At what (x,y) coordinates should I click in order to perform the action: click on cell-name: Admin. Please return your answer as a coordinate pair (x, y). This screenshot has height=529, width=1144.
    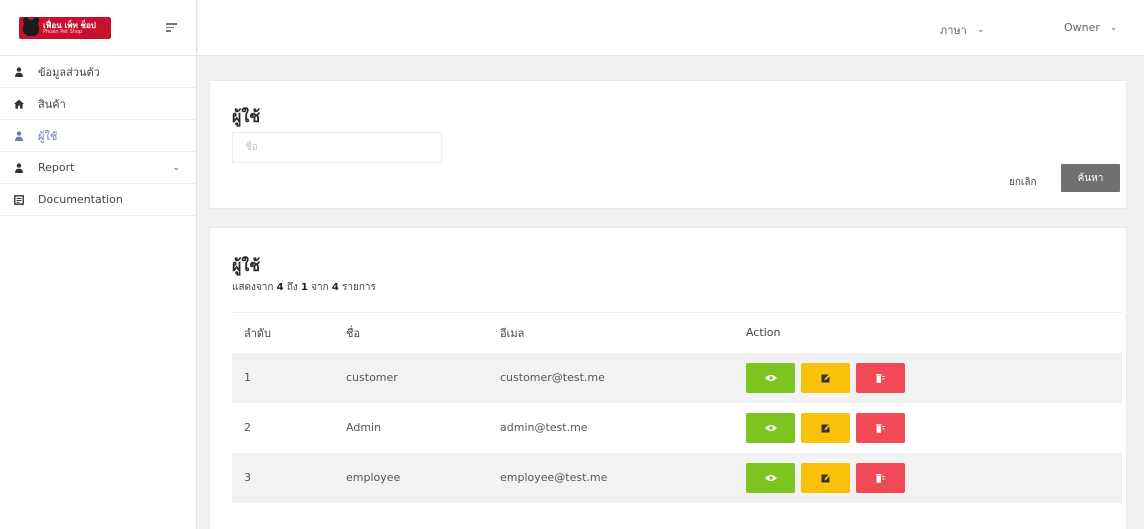
    Looking at the image, I should click on (411, 427).